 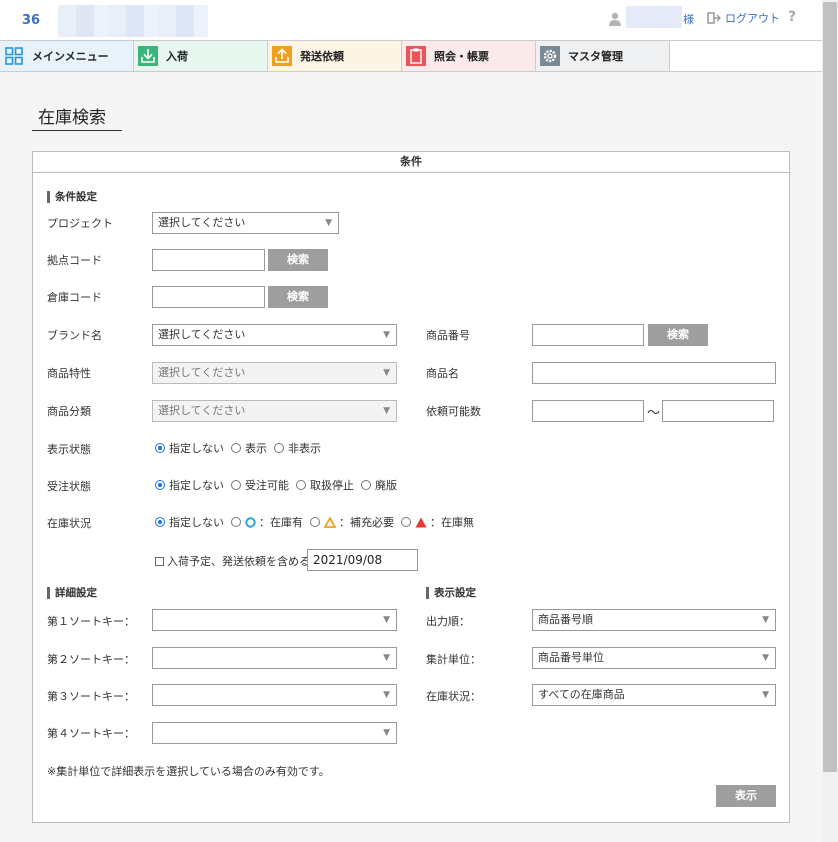 I want to click on honorific: 様, so click(x=688, y=19).